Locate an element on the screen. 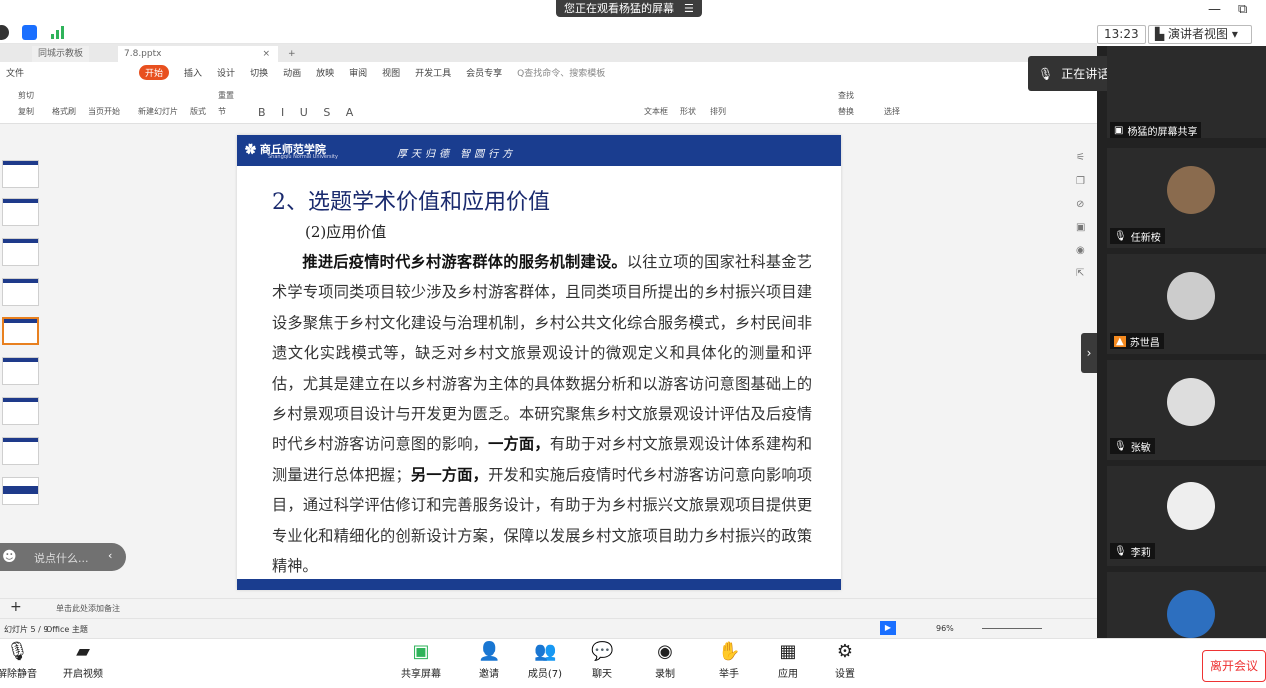 The width and height of the screenshot is (1266, 688). location-icon: ◉ is located at coordinates (1080, 250).